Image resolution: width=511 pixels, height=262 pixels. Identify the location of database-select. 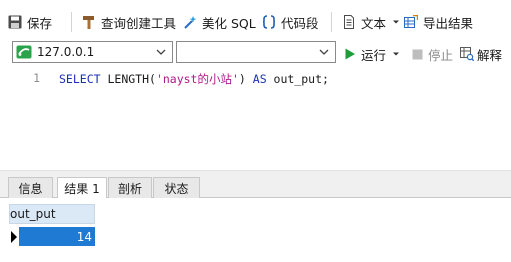
(256, 52).